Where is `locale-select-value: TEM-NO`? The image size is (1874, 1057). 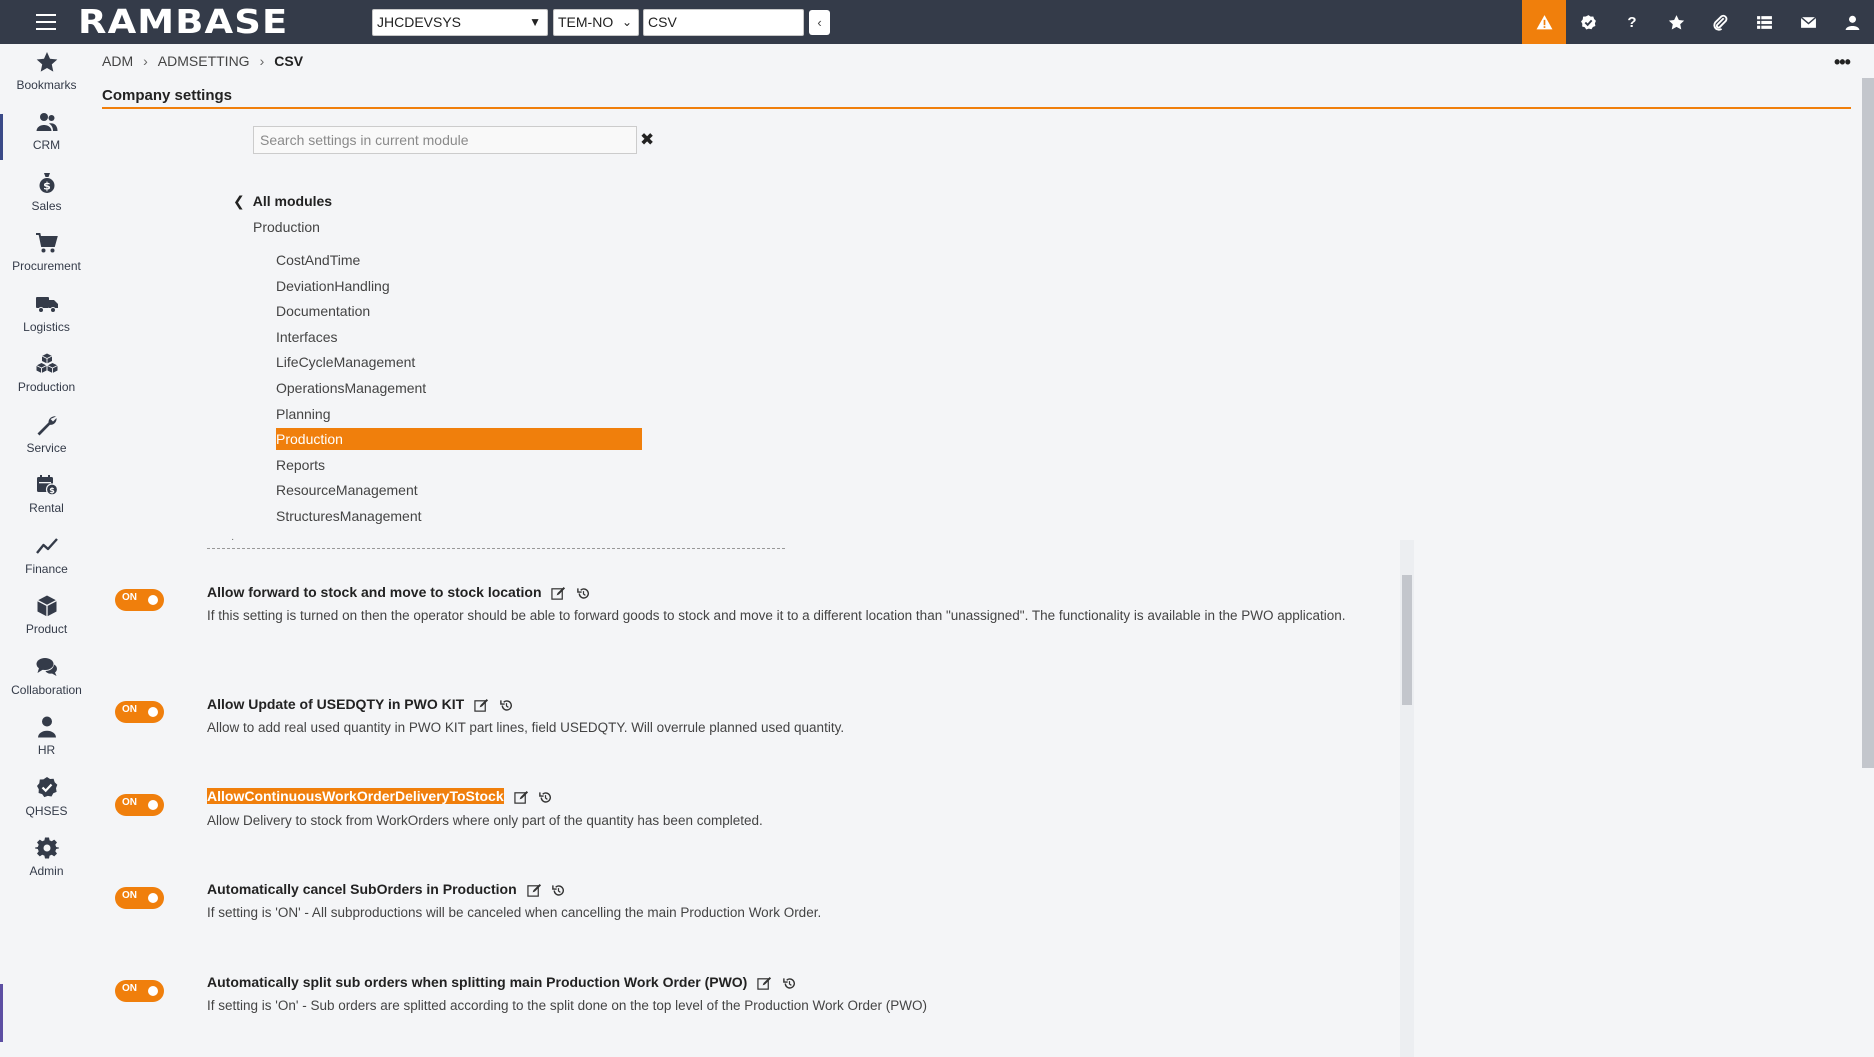 locale-select-value: TEM-NO is located at coordinates (586, 22).